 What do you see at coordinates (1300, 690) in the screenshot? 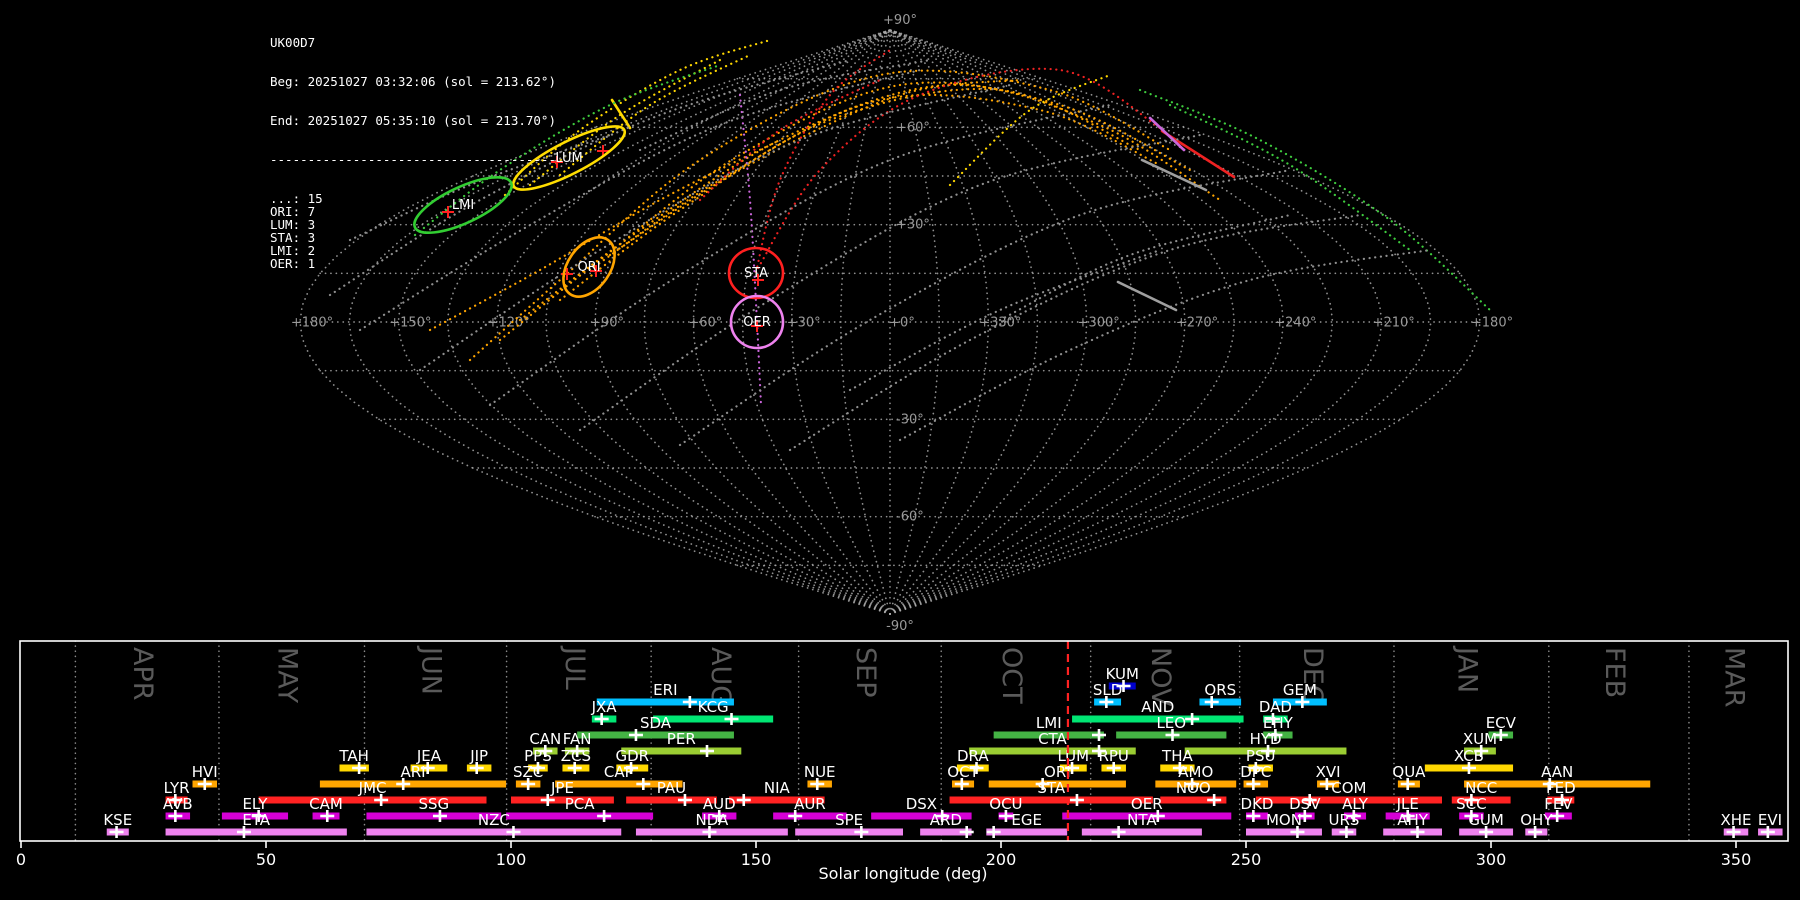
I see `shower-code-label: GEM` at bounding box center [1300, 690].